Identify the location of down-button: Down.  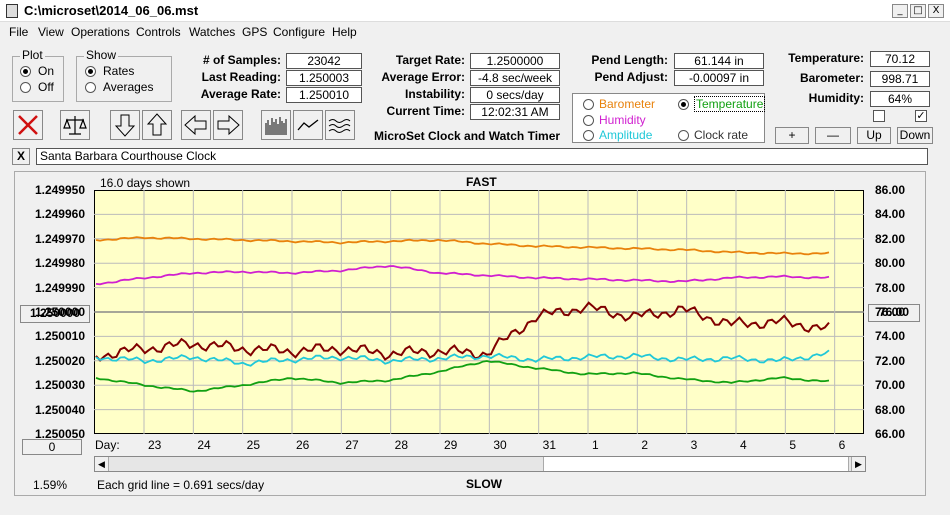
(915, 135).